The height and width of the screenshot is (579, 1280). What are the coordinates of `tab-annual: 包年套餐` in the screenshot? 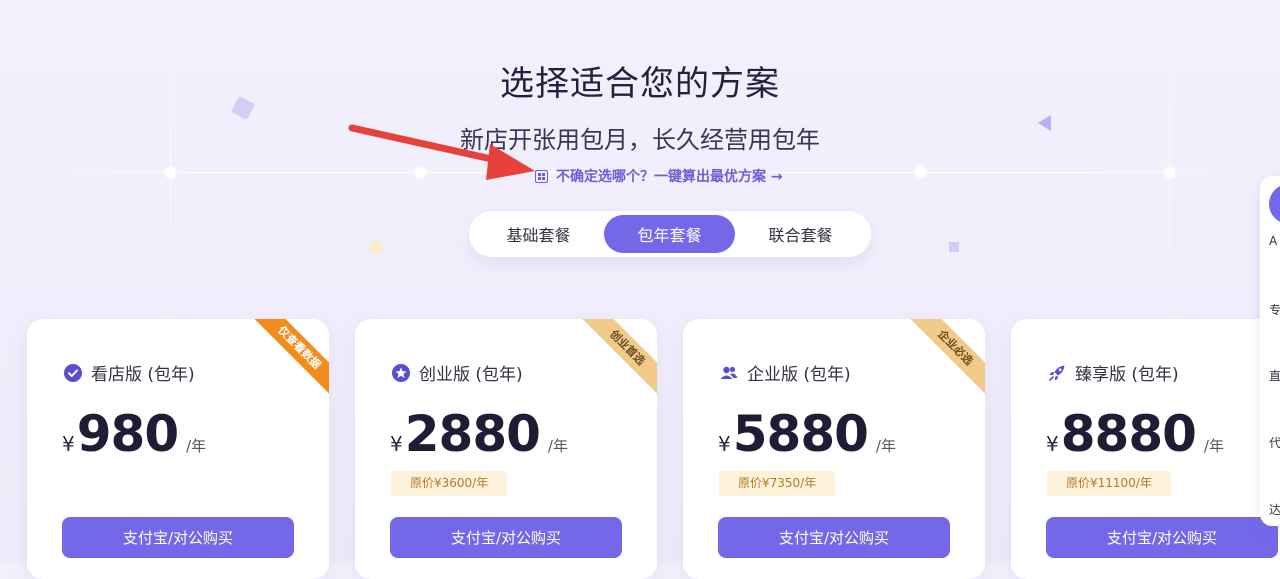 It's located at (669, 234).